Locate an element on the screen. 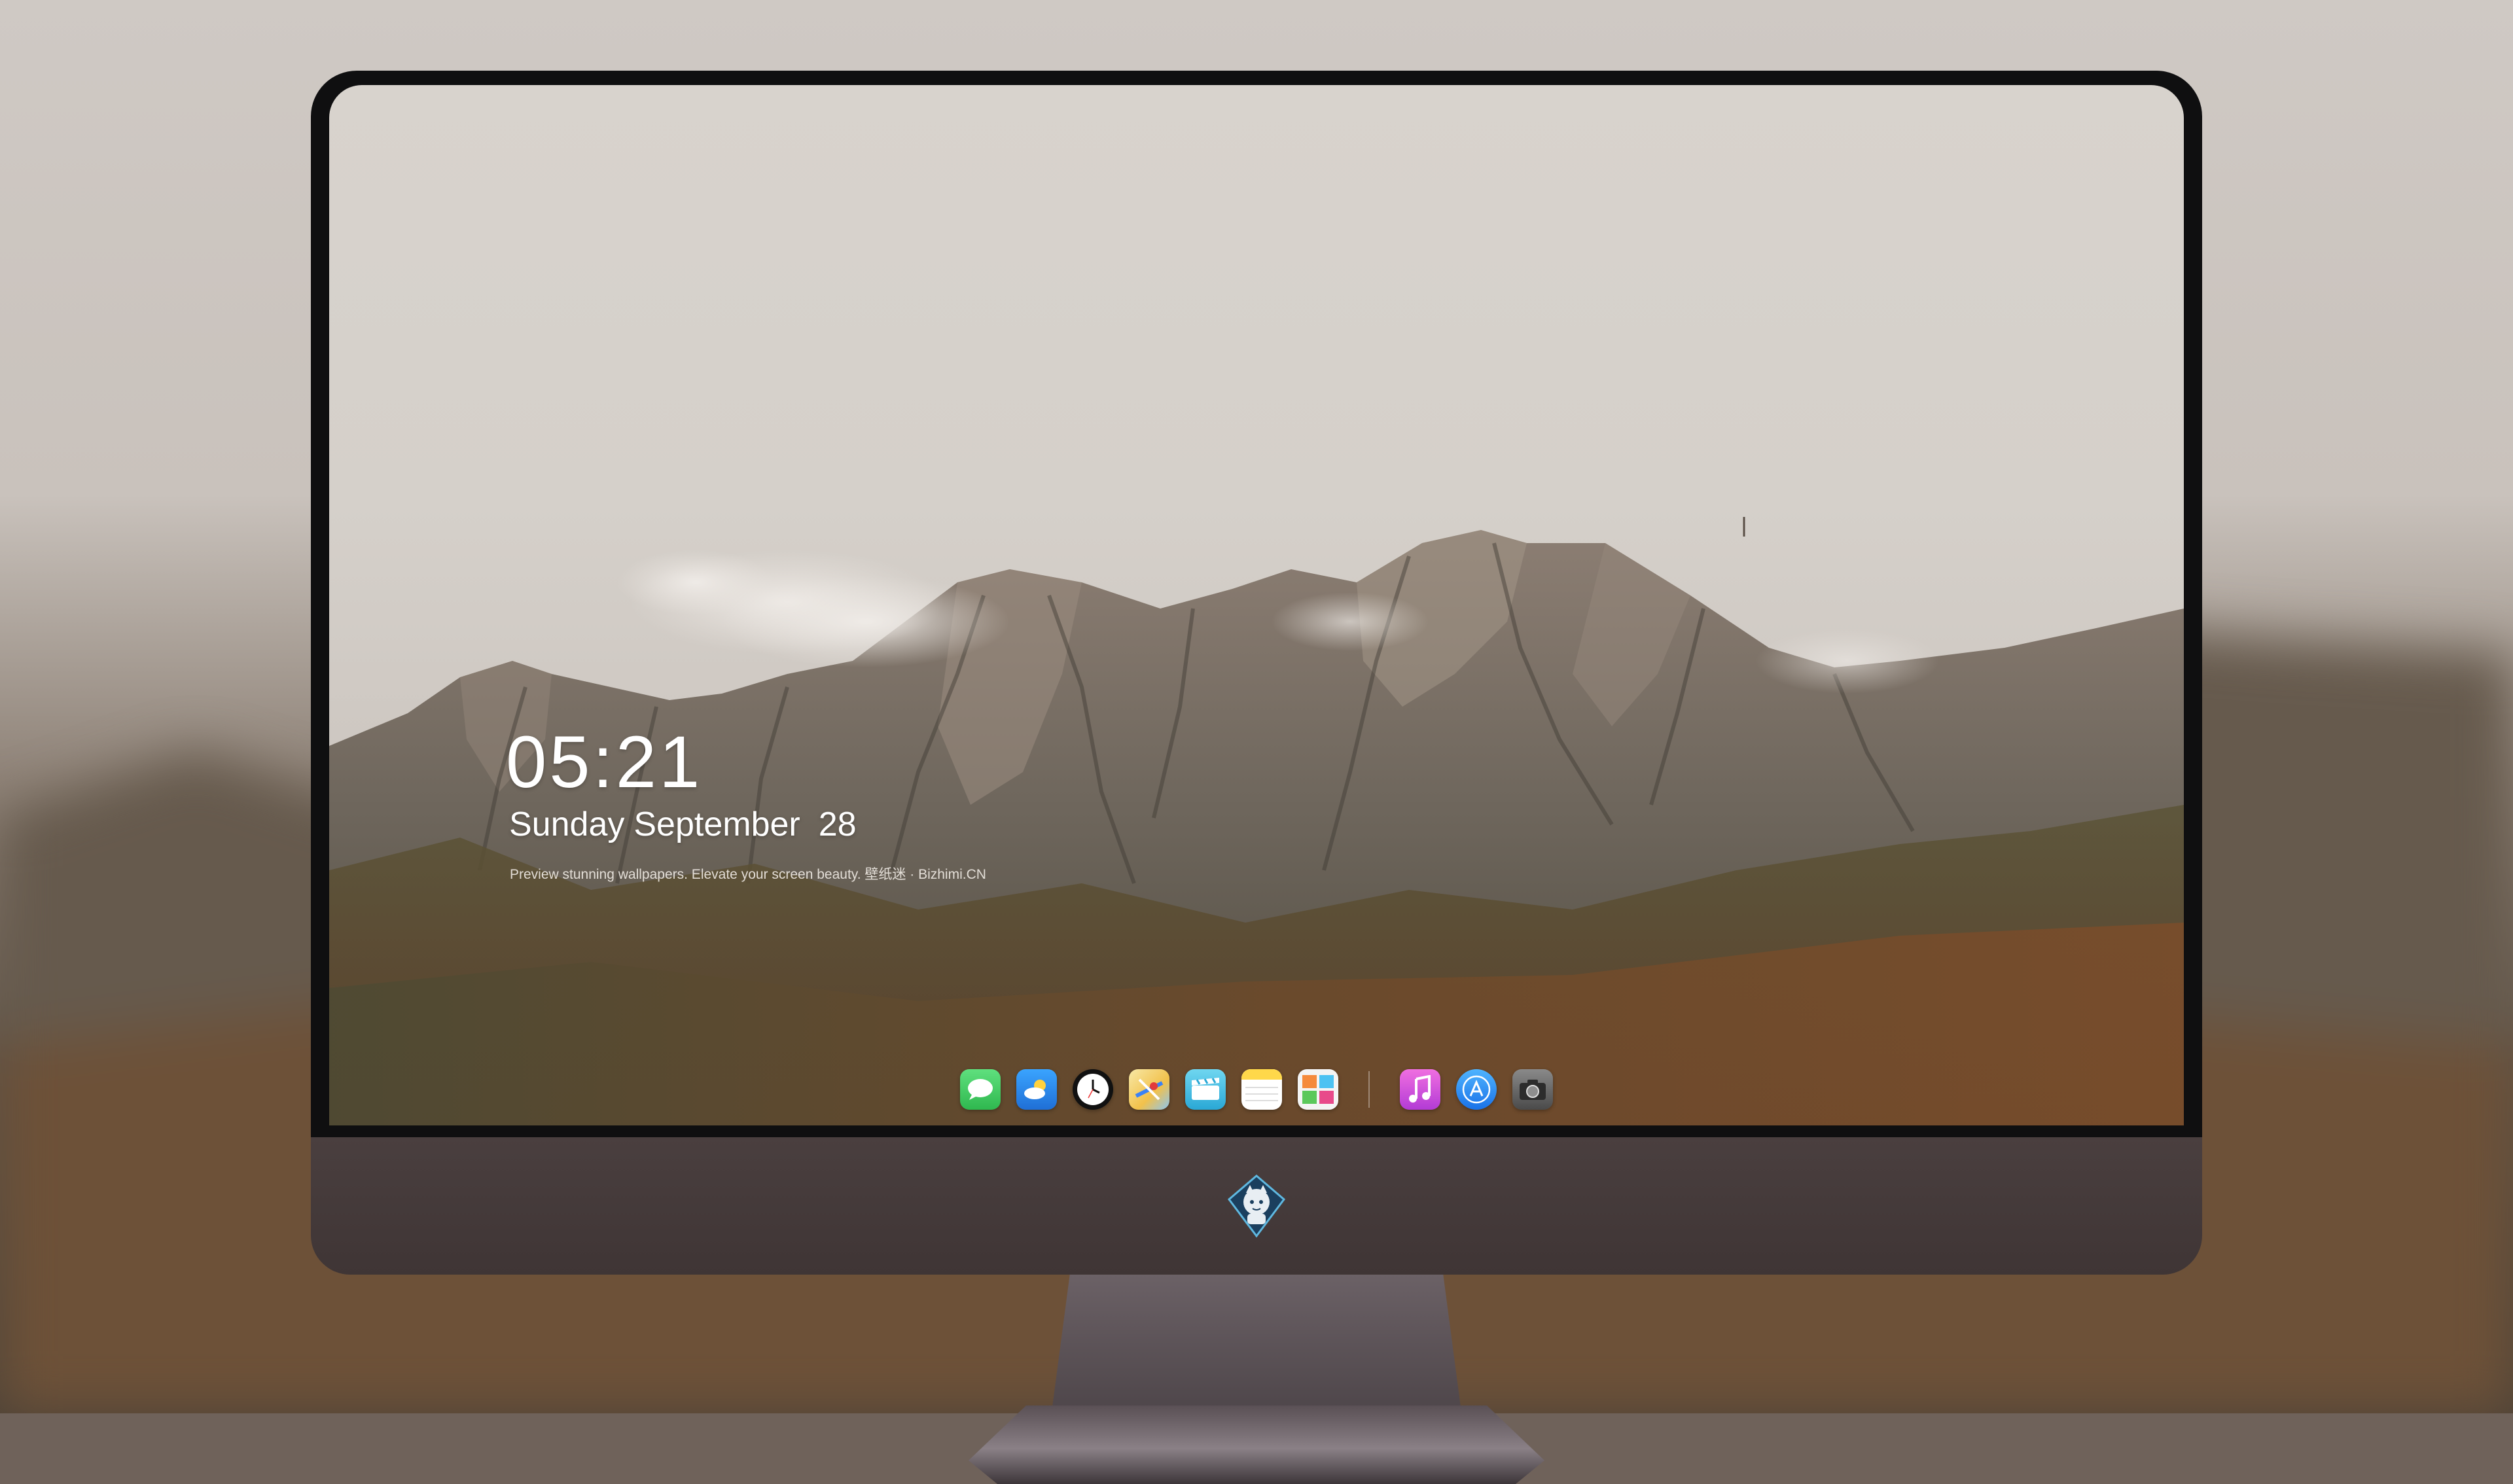 This screenshot has height=1484, width=2513. clips-icon is located at coordinates (1205, 1089).